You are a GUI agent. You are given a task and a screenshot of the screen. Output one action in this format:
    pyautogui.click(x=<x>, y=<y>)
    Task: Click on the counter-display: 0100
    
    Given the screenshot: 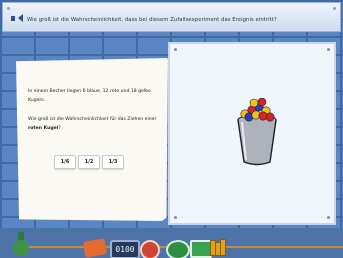 What is the action you would take?
    pyautogui.click(x=125, y=249)
    